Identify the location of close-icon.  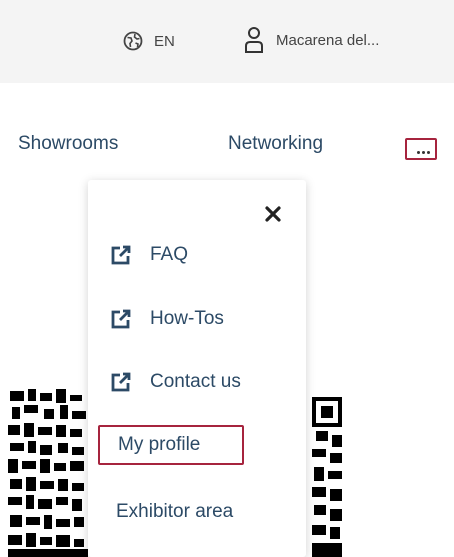
(273, 214).